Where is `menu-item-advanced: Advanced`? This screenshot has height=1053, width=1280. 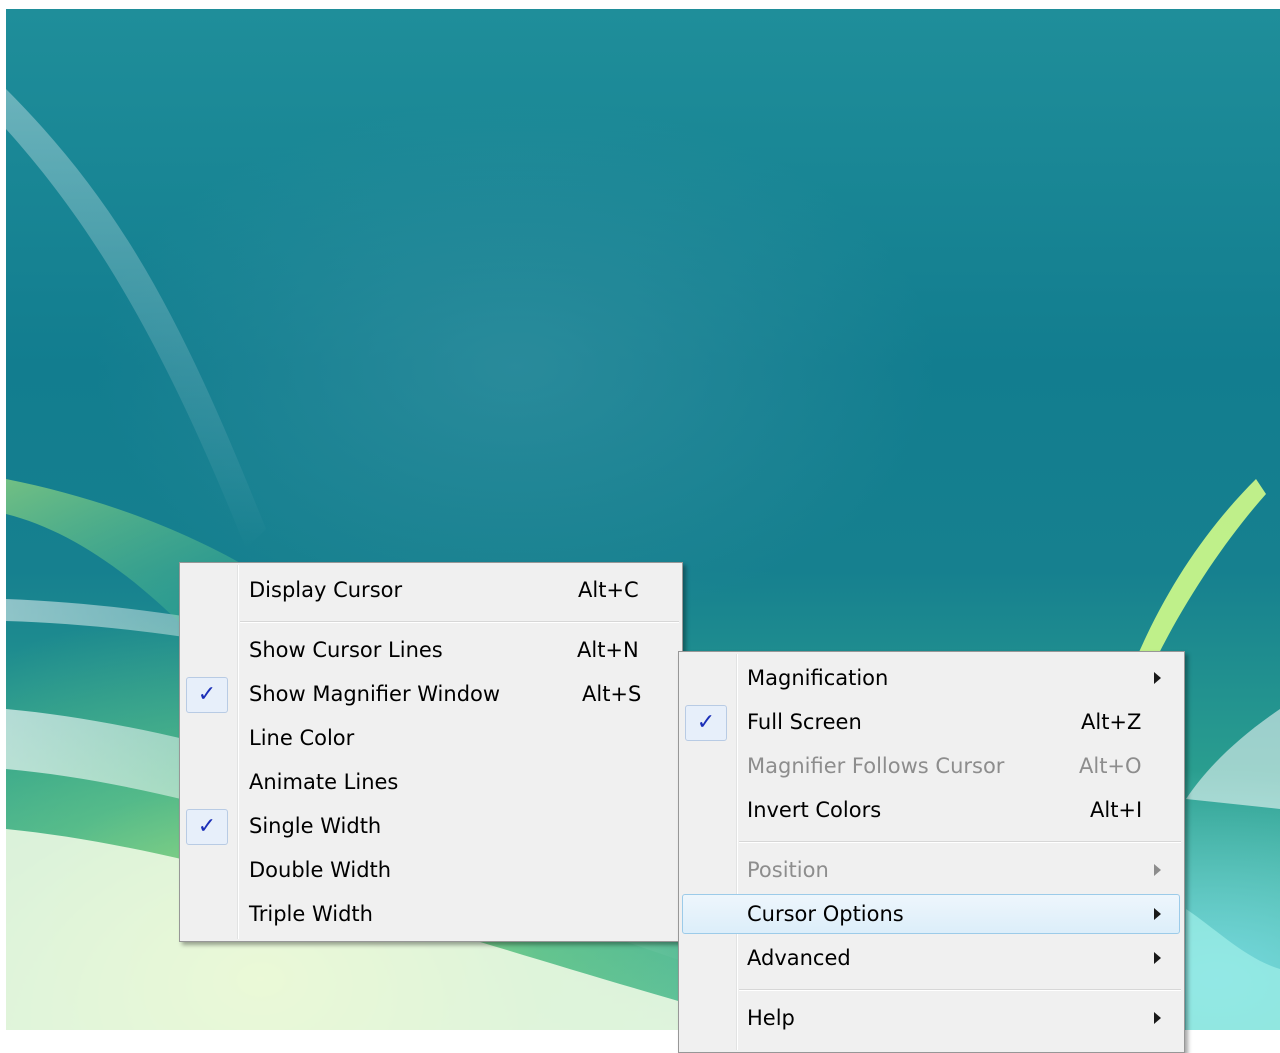 menu-item-advanced: Advanced is located at coordinates (931, 958).